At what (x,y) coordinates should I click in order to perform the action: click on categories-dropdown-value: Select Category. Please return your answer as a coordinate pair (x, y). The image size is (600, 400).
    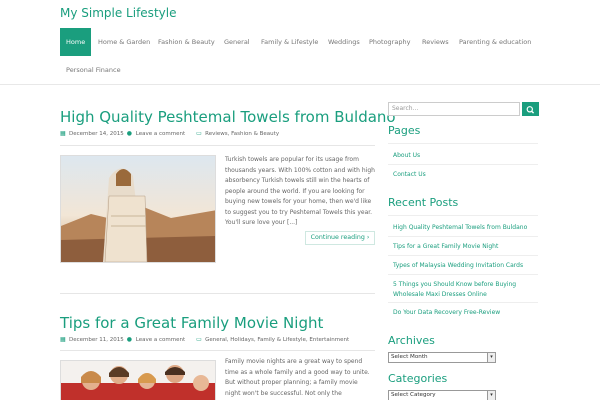
    Looking at the image, I should click on (413, 395).